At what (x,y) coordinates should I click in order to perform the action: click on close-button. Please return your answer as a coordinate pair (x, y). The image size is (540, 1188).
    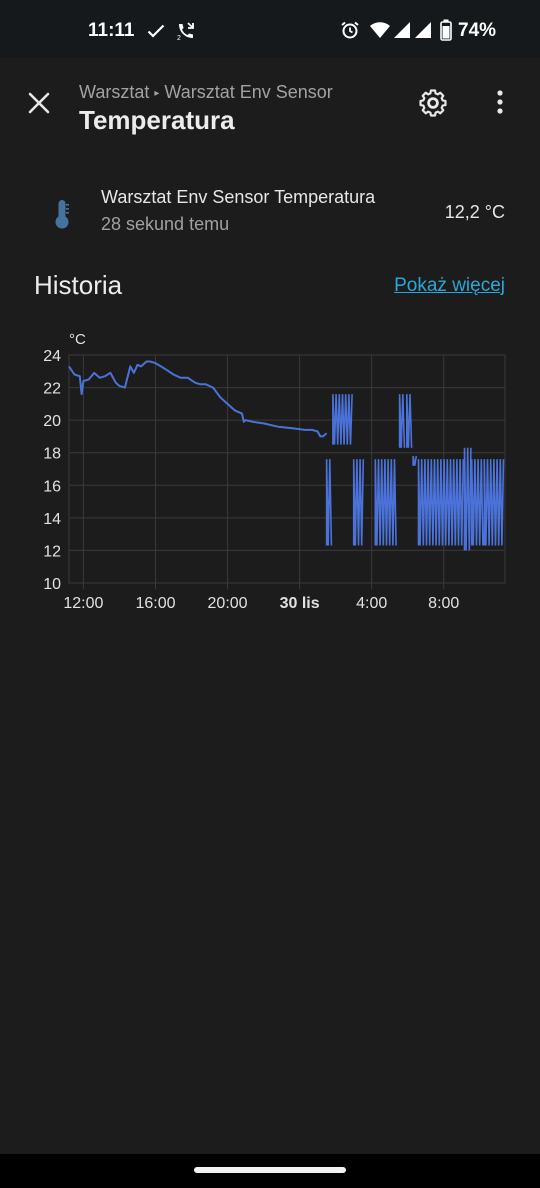
    Looking at the image, I should click on (39, 103).